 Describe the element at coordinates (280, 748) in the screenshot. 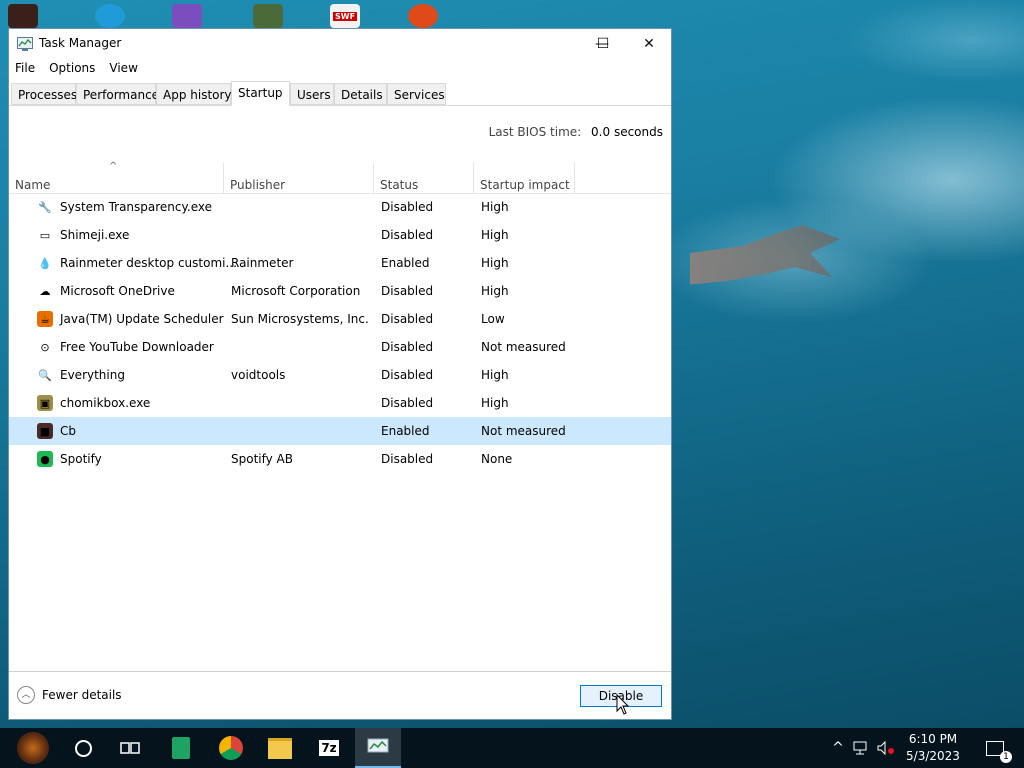

I see `file-explorer-icon` at that location.